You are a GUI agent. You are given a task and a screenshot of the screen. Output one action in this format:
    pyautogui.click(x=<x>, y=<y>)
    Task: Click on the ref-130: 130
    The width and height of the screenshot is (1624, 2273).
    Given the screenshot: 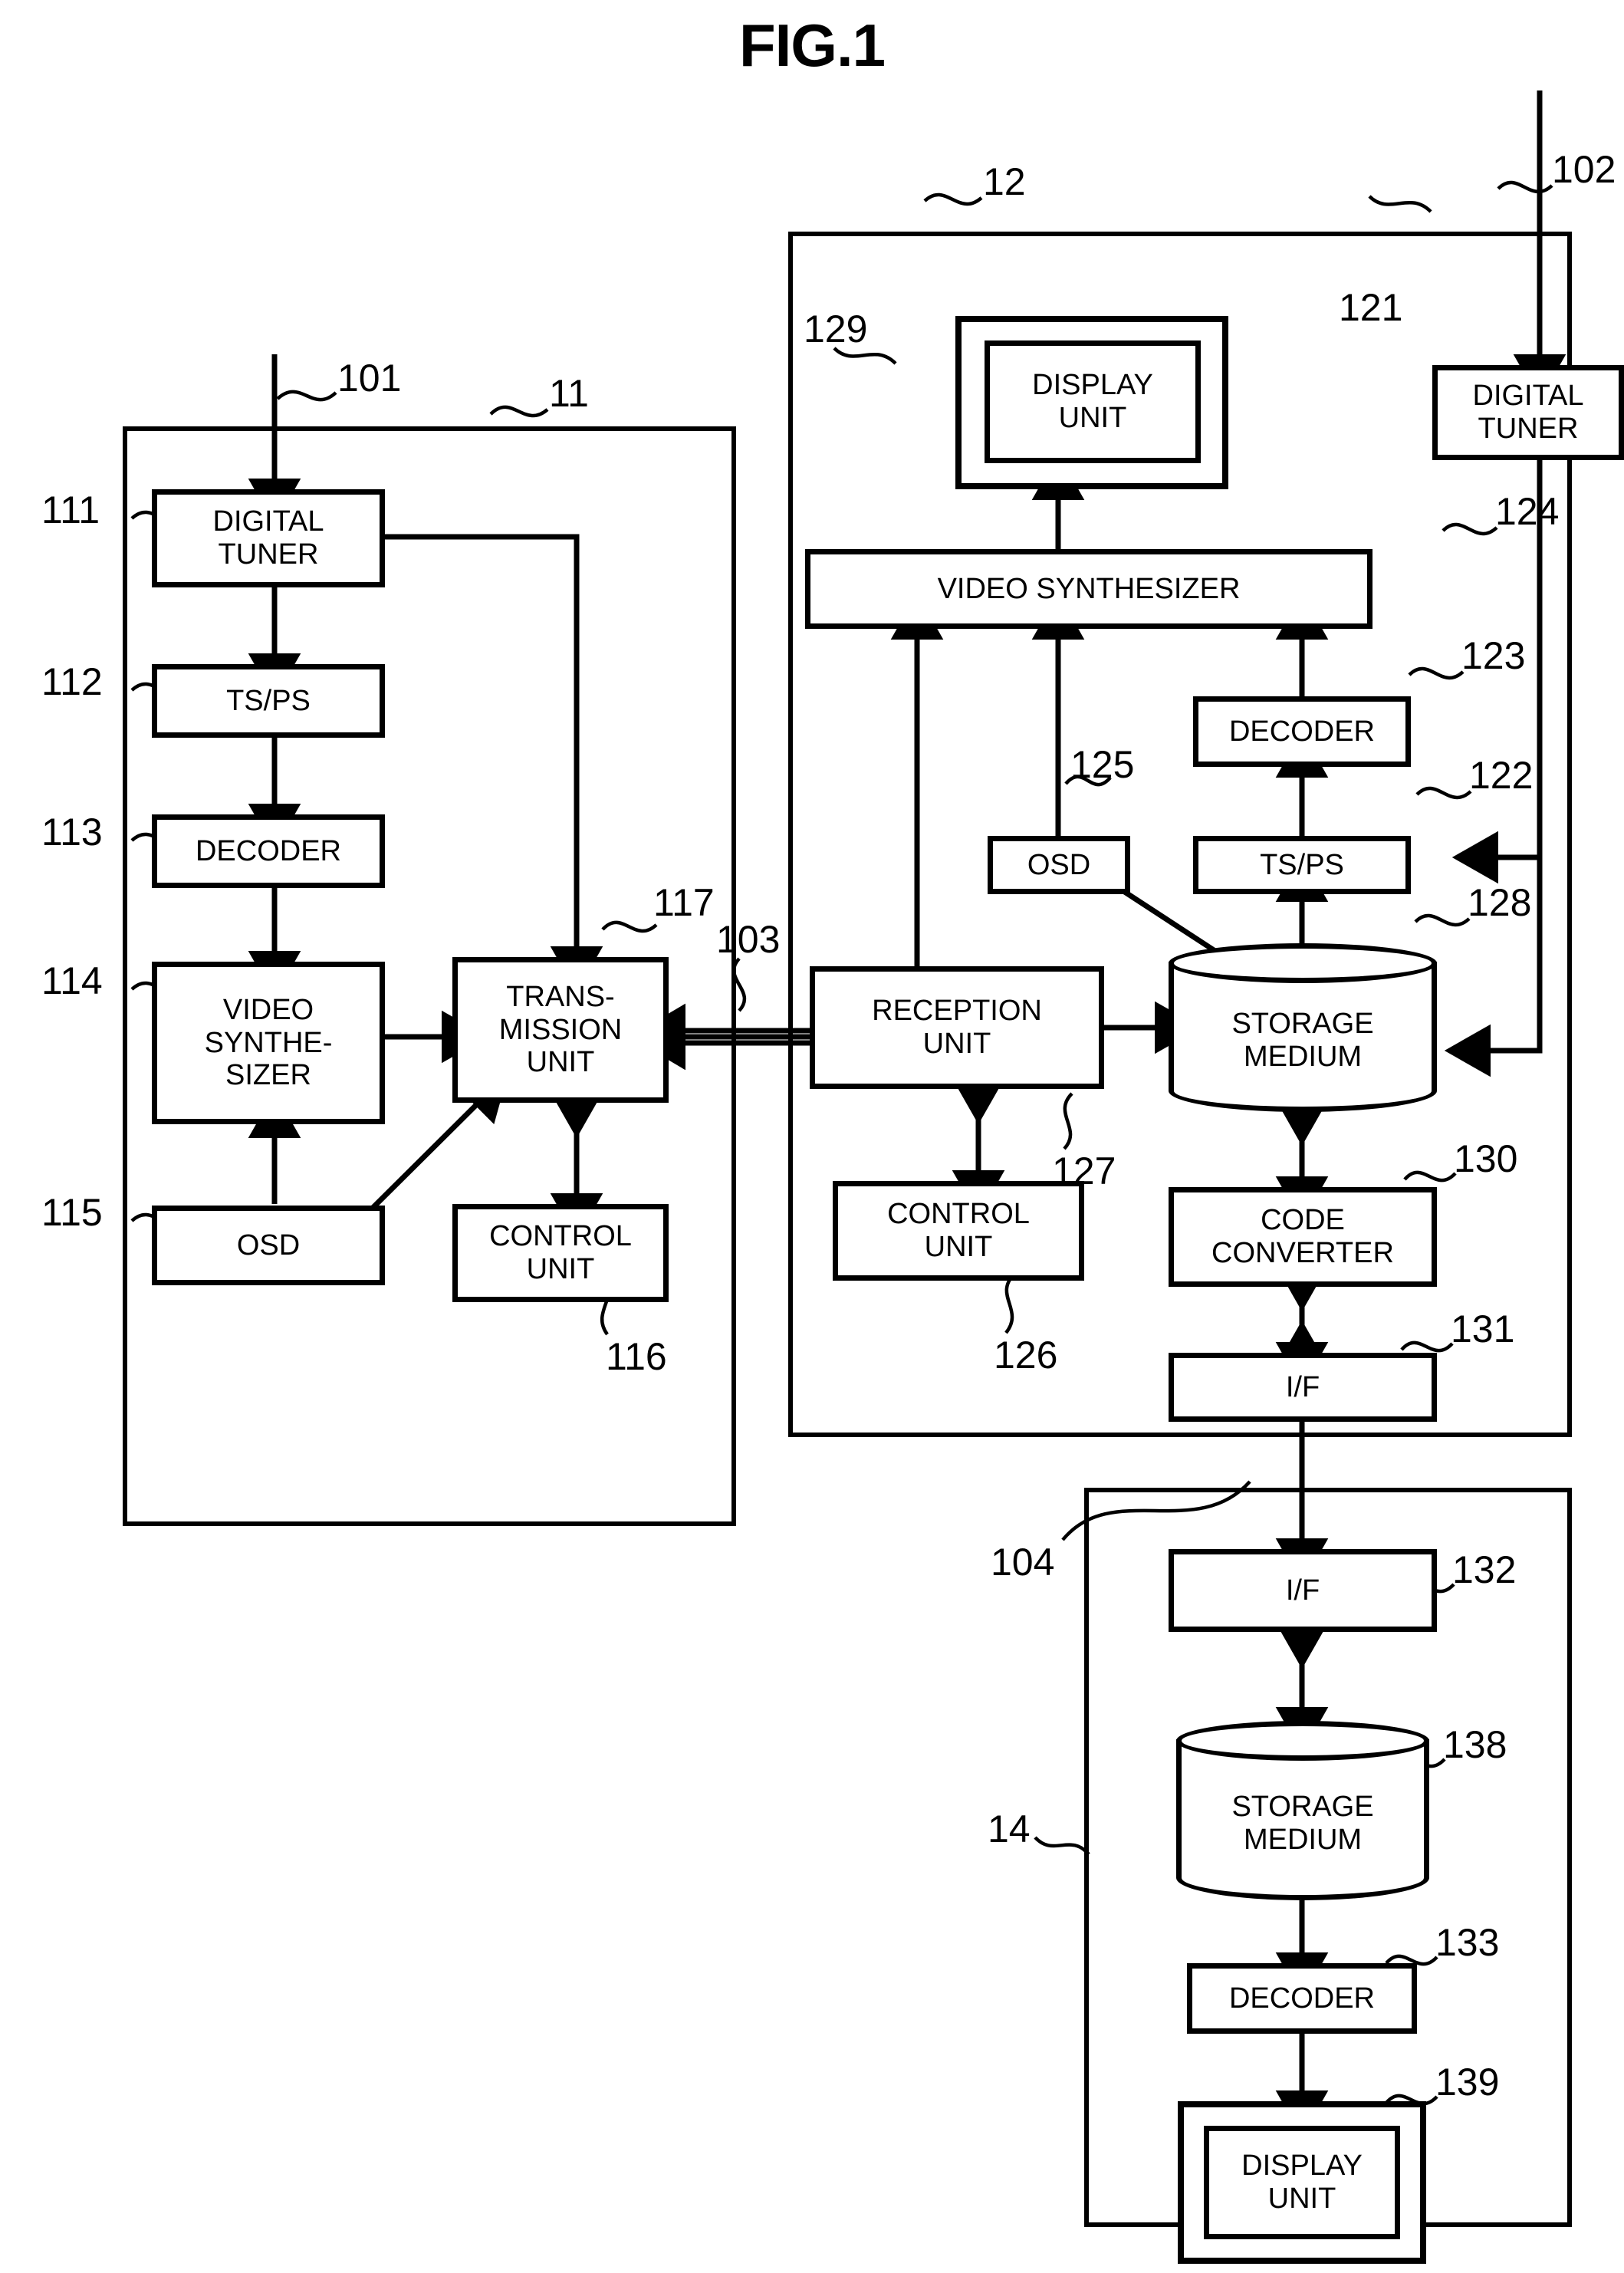 What is the action you would take?
    pyautogui.click(x=1486, y=1158)
    